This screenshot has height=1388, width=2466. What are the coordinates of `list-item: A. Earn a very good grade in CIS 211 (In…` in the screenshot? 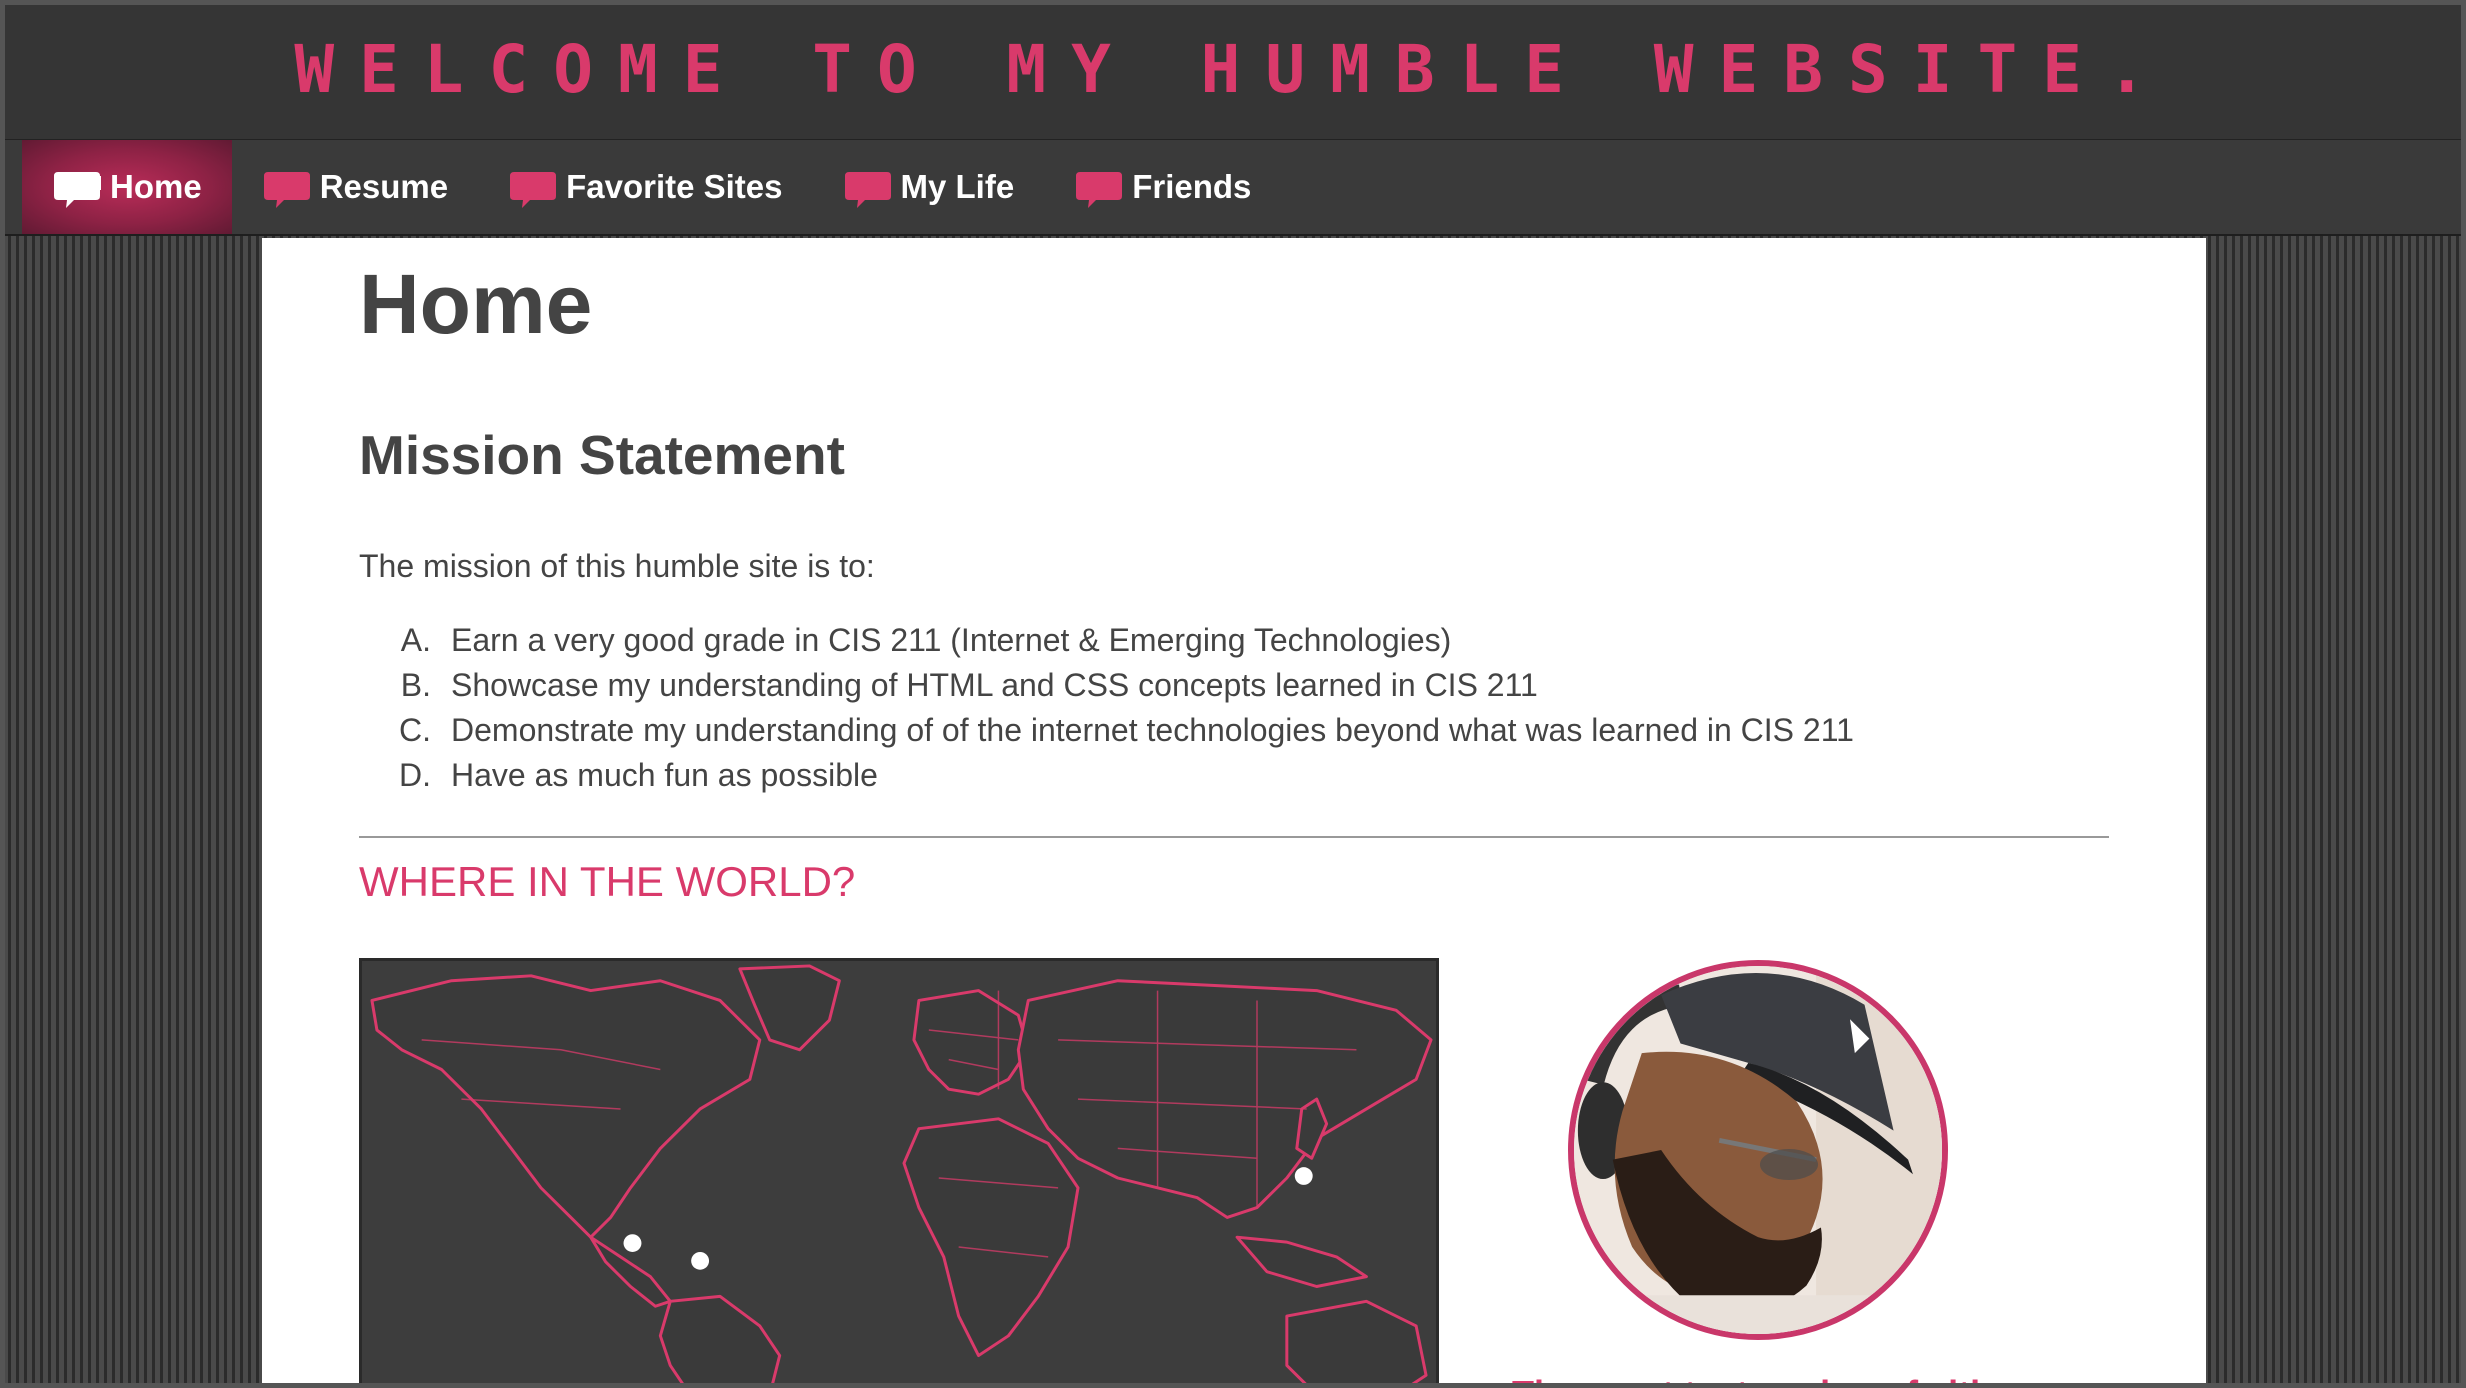 It's located at (1106, 640).